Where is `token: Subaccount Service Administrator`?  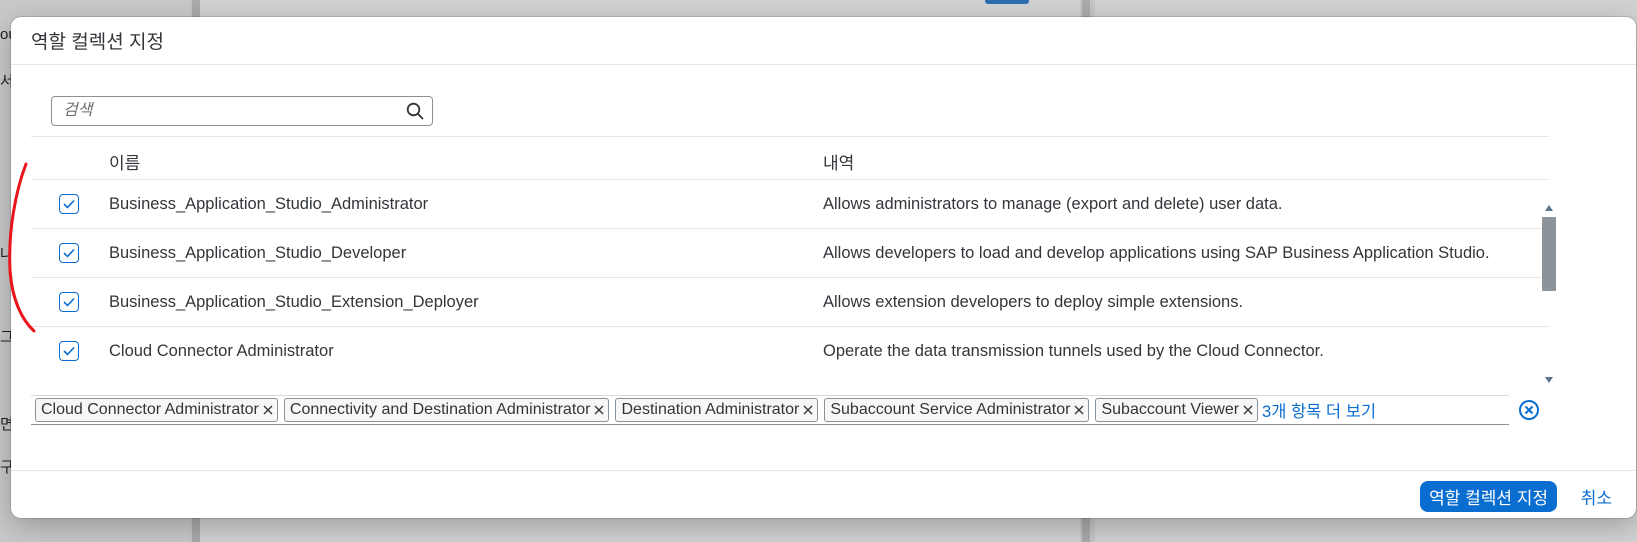
token: Subaccount Service Administrator is located at coordinates (957, 410).